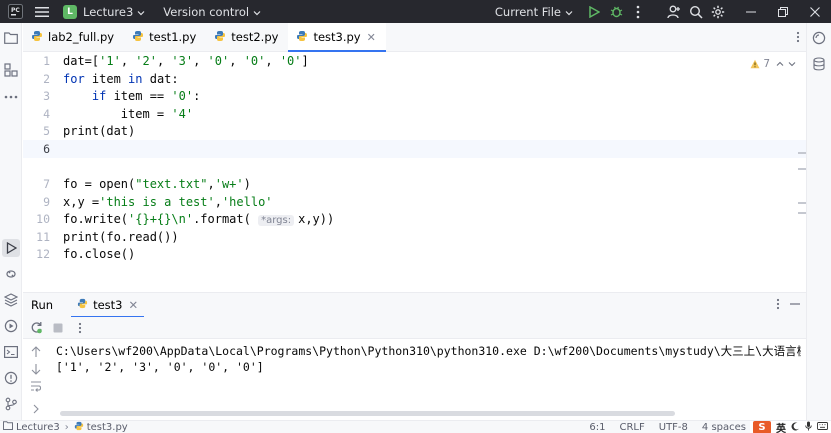 Image resolution: width=831 pixels, height=433 pixels. I want to click on run-icon, so click(594, 11).